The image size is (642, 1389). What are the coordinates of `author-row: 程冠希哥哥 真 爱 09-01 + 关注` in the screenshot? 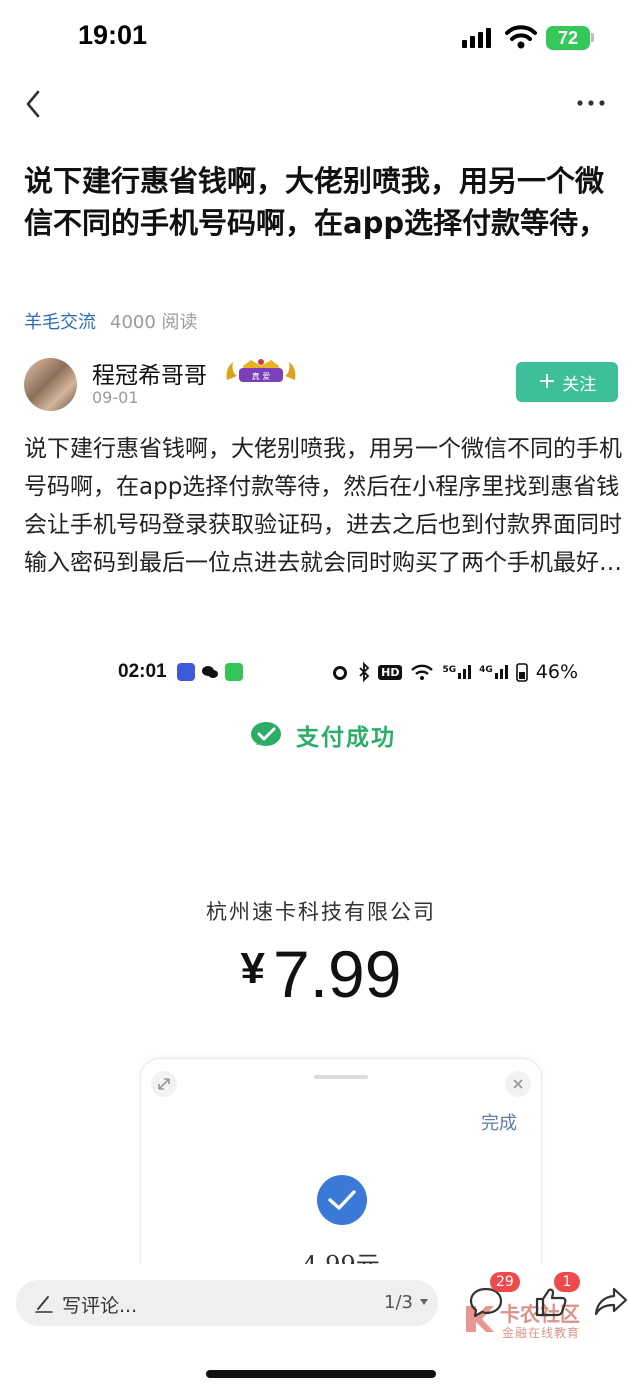 It's located at (322, 386).